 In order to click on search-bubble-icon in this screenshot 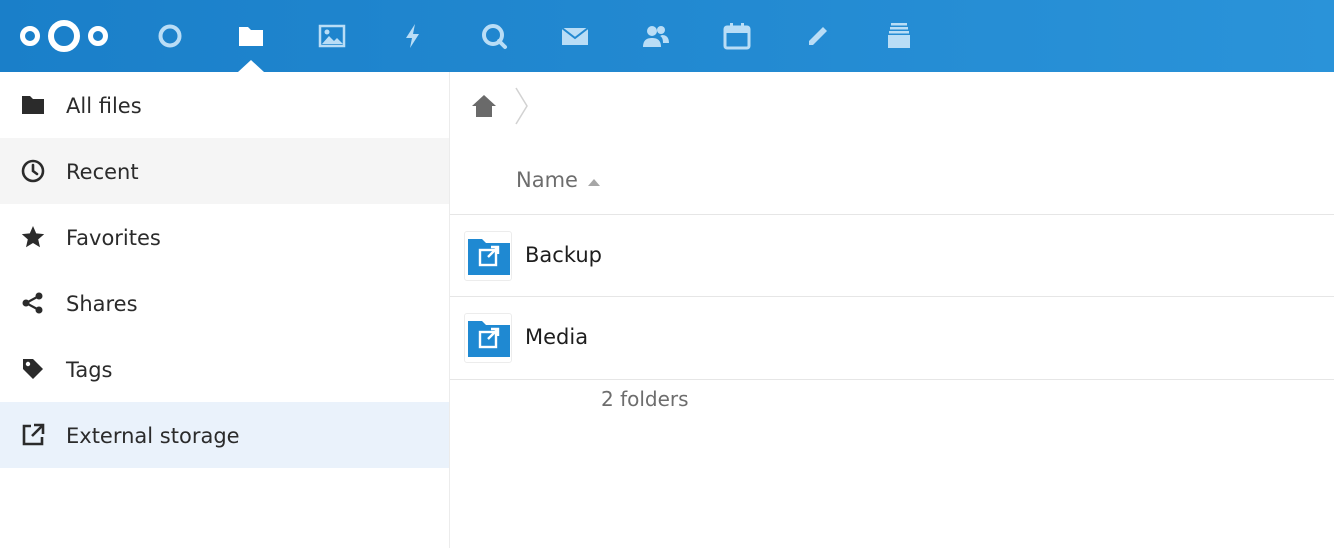, I will do `click(494, 36)`.